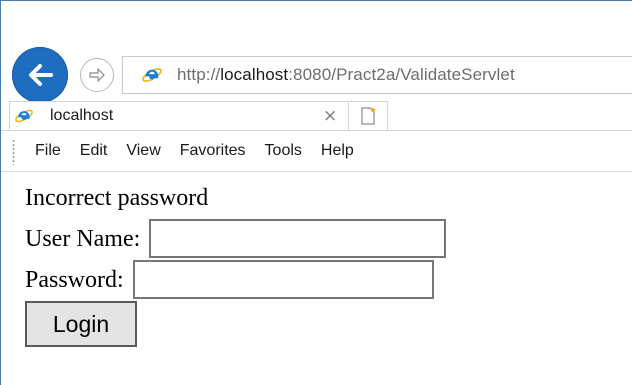  I want to click on url-host: localhost, so click(254, 74).